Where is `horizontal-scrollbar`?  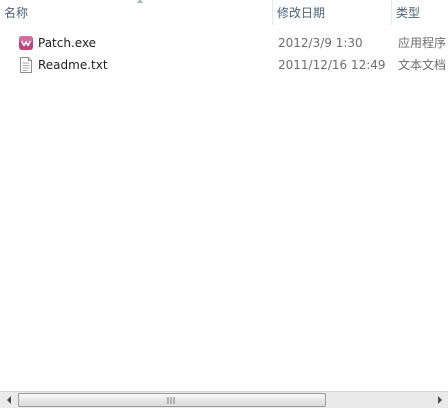
horizontal-scrollbar is located at coordinates (224, 399).